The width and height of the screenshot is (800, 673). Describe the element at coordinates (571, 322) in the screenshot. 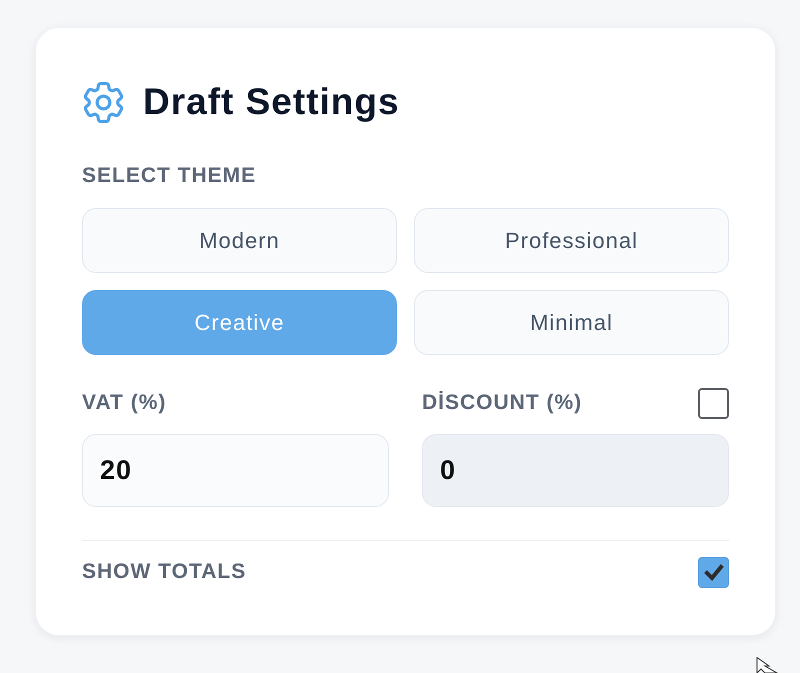

I see `theme-option: Minimal` at that location.